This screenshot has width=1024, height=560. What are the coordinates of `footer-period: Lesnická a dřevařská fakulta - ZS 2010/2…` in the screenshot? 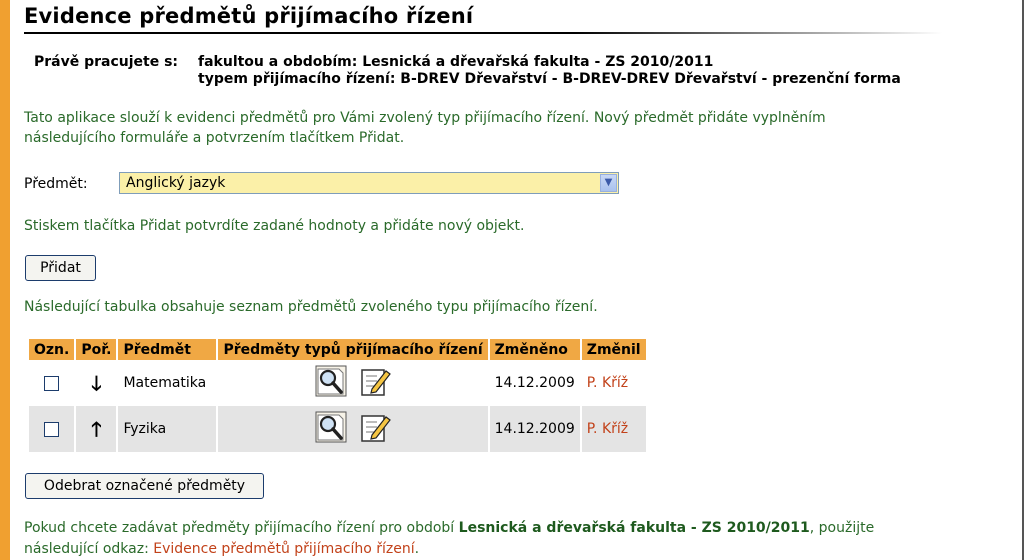 It's located at (634, 528).